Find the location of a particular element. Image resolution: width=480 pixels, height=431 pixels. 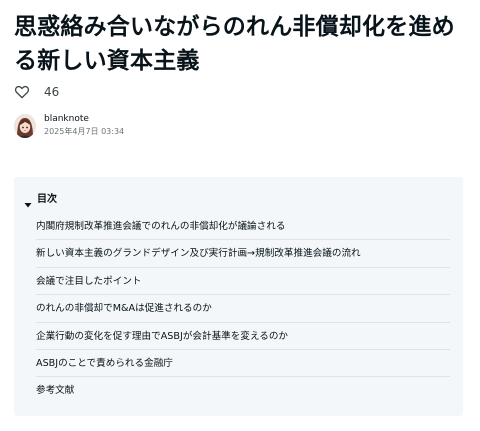

toc-item: ASBJのことで責められる金融庁 is located at coordinates (243, 364).